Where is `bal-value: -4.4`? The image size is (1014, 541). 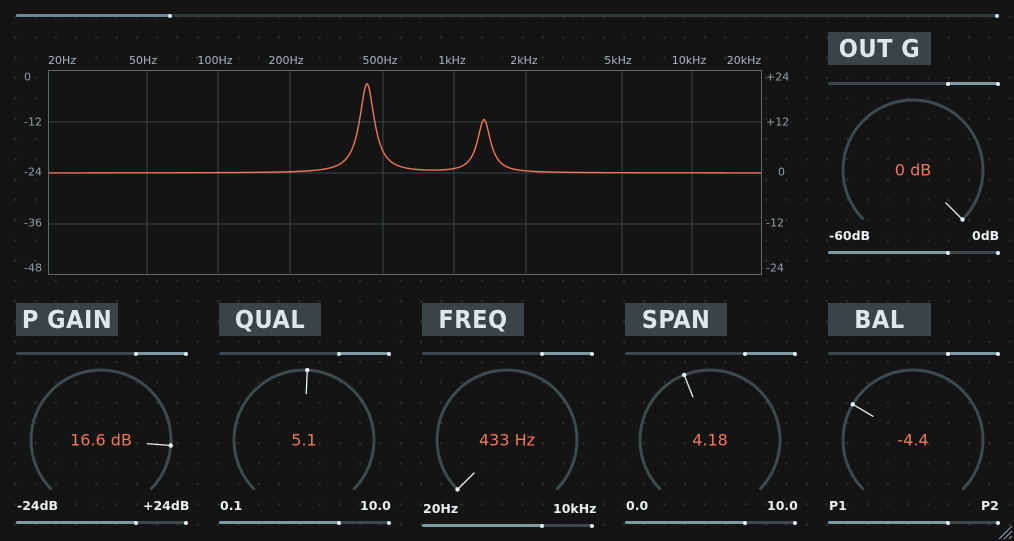
bal-value: -4.4 is located at coordinates (913, 440).